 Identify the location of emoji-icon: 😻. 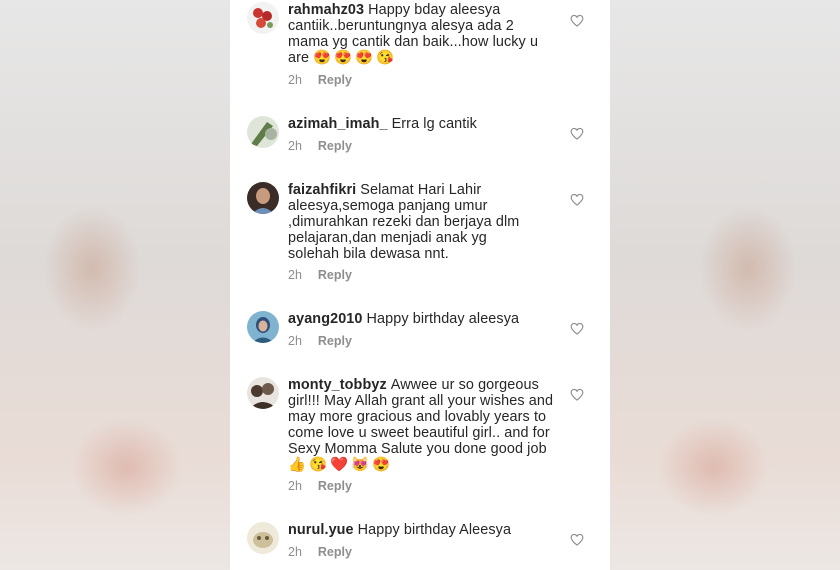
(360, 465).